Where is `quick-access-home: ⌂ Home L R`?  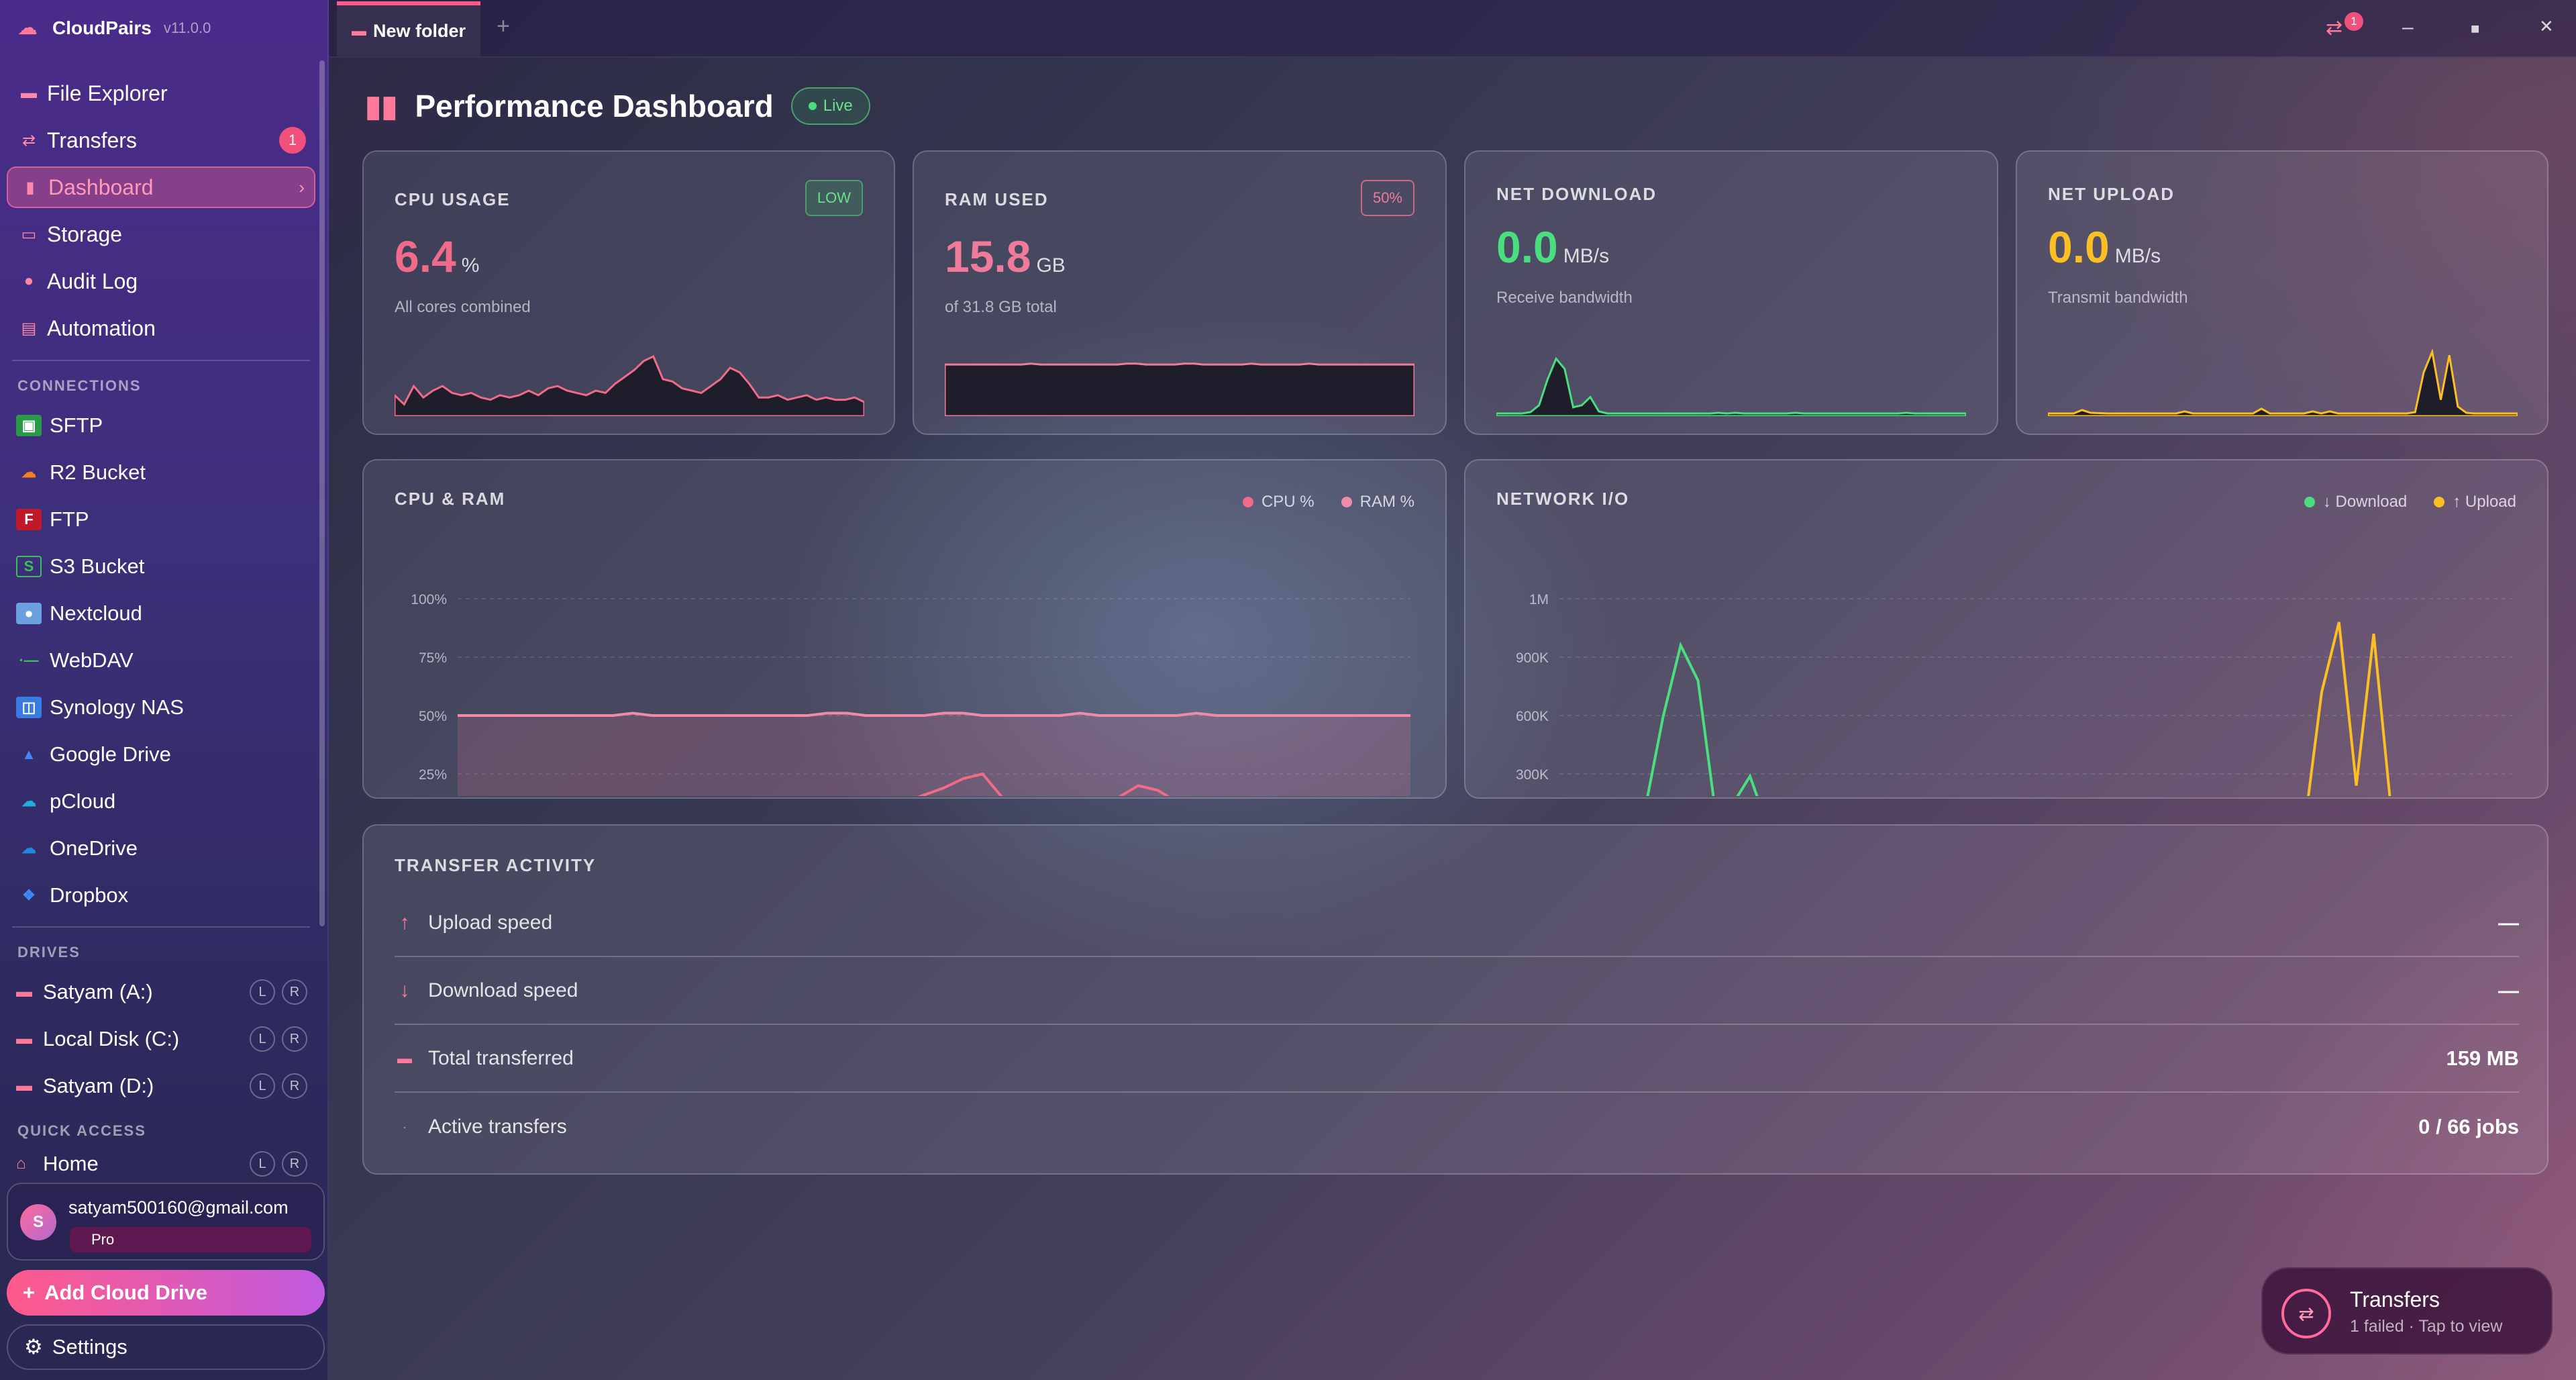 quick-access-home: ⌂ Home L R is located at coordinates (167, 1164).